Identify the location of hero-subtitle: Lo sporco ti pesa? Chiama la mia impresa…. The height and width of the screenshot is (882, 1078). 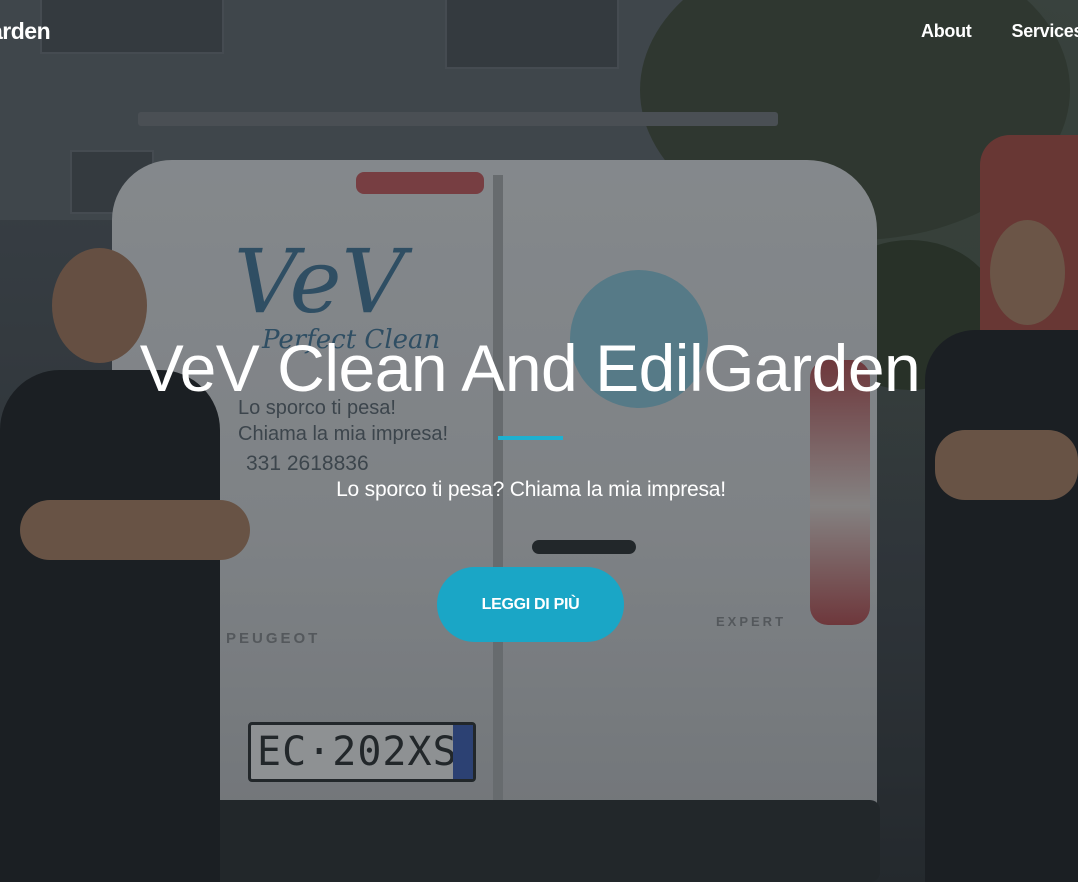
(531, 489).